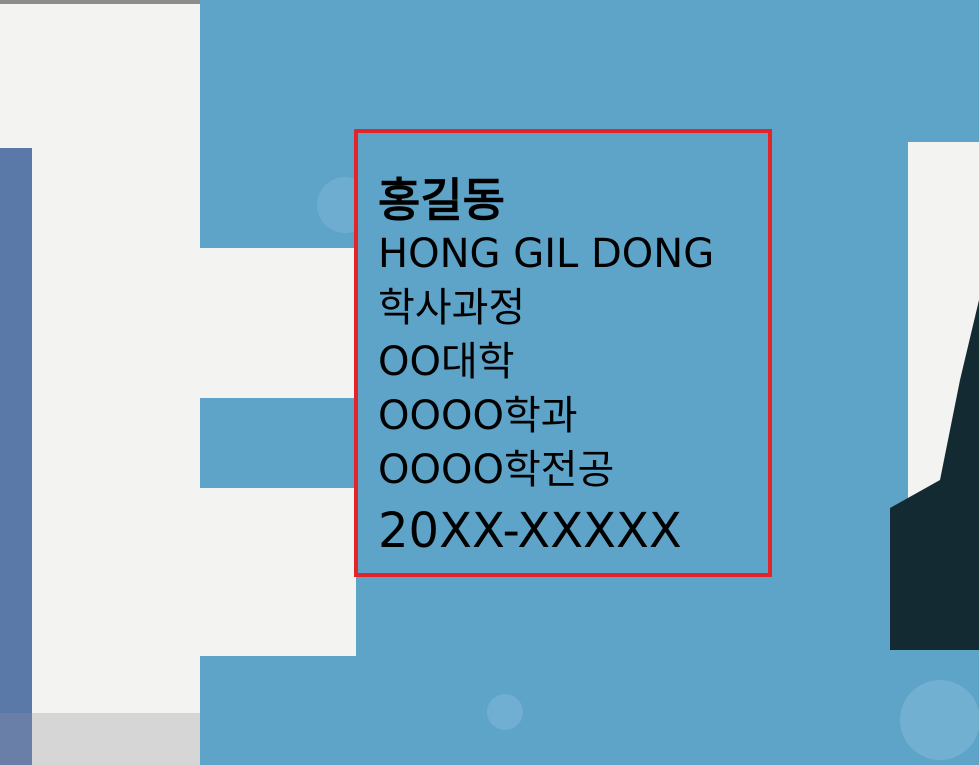 The width and height of the screenshot is (979, 765). I want to click on bottom-left-strip, so click(16, 739).